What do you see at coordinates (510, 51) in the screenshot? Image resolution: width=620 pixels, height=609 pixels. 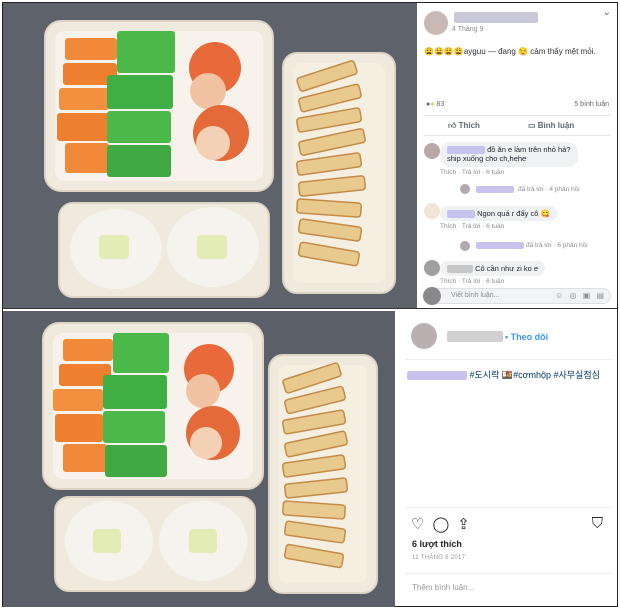 I see `post-status-text: 😩😩😩😩ayguu — đang 😌 cảm thấy mệt mỏi.` at bounding box center [510, 51].